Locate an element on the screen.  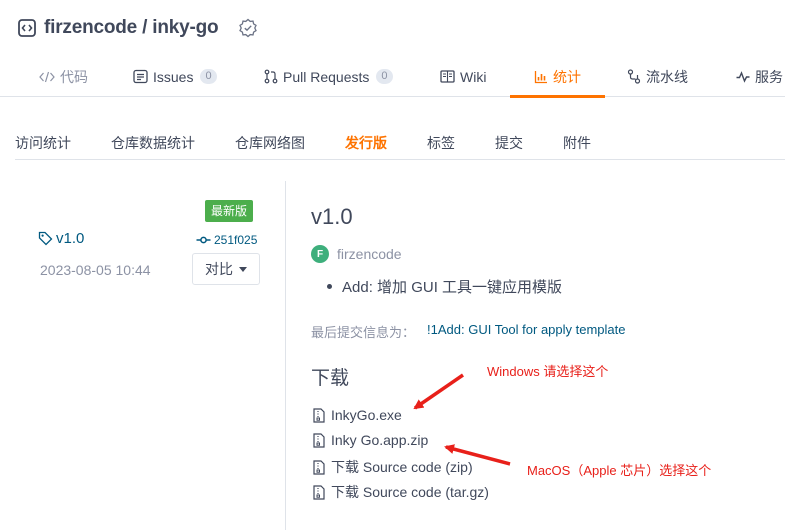
statistics-subnav: 访问统计 仓库数据统计 仓库网络图 发行版 标签 提交 附件 is located at coordinates (392, 142).